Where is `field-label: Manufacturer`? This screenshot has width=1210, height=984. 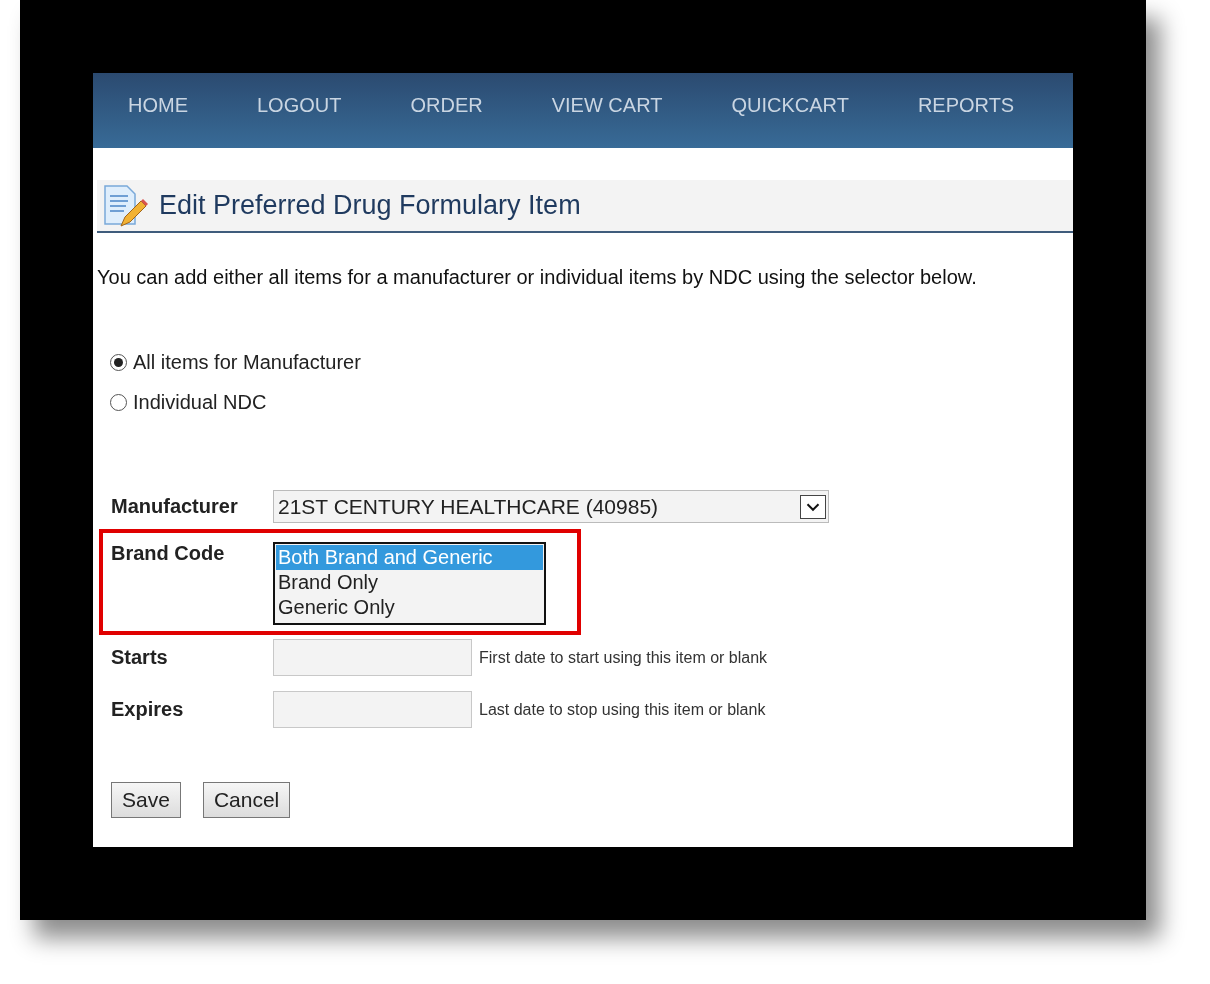
field-label: Manufacturer is located at coordinates (175, 506).